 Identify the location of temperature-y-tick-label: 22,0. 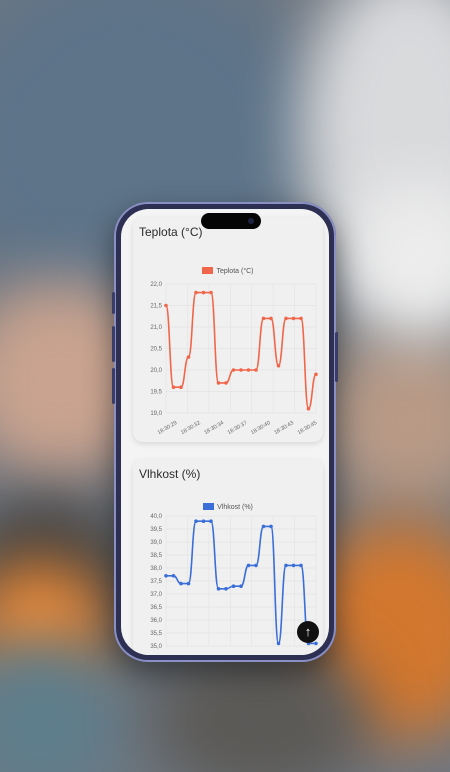
(156, 285).